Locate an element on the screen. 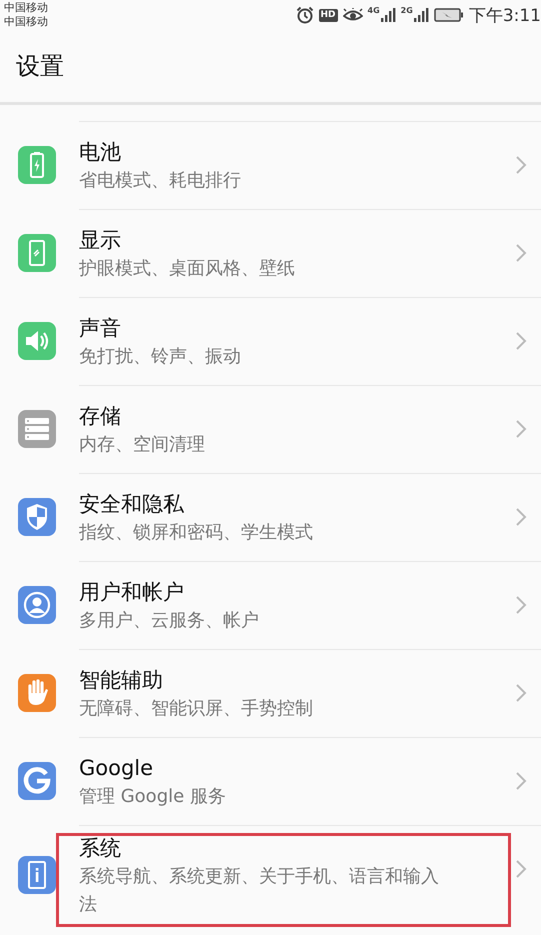 The height and width of the screenshot is (935, 541). settings-item: 电池 省电模式、耗电排行 is located at coordinates (270, 165).